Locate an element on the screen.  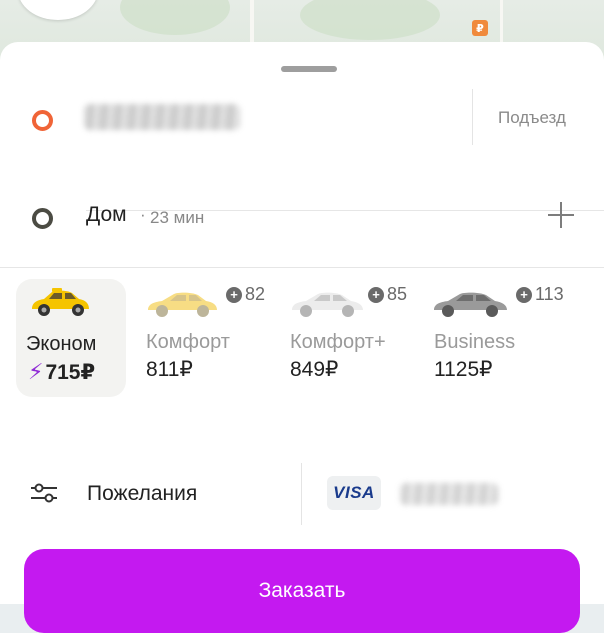
sheet-grabber is located at coordinates (309, 69).